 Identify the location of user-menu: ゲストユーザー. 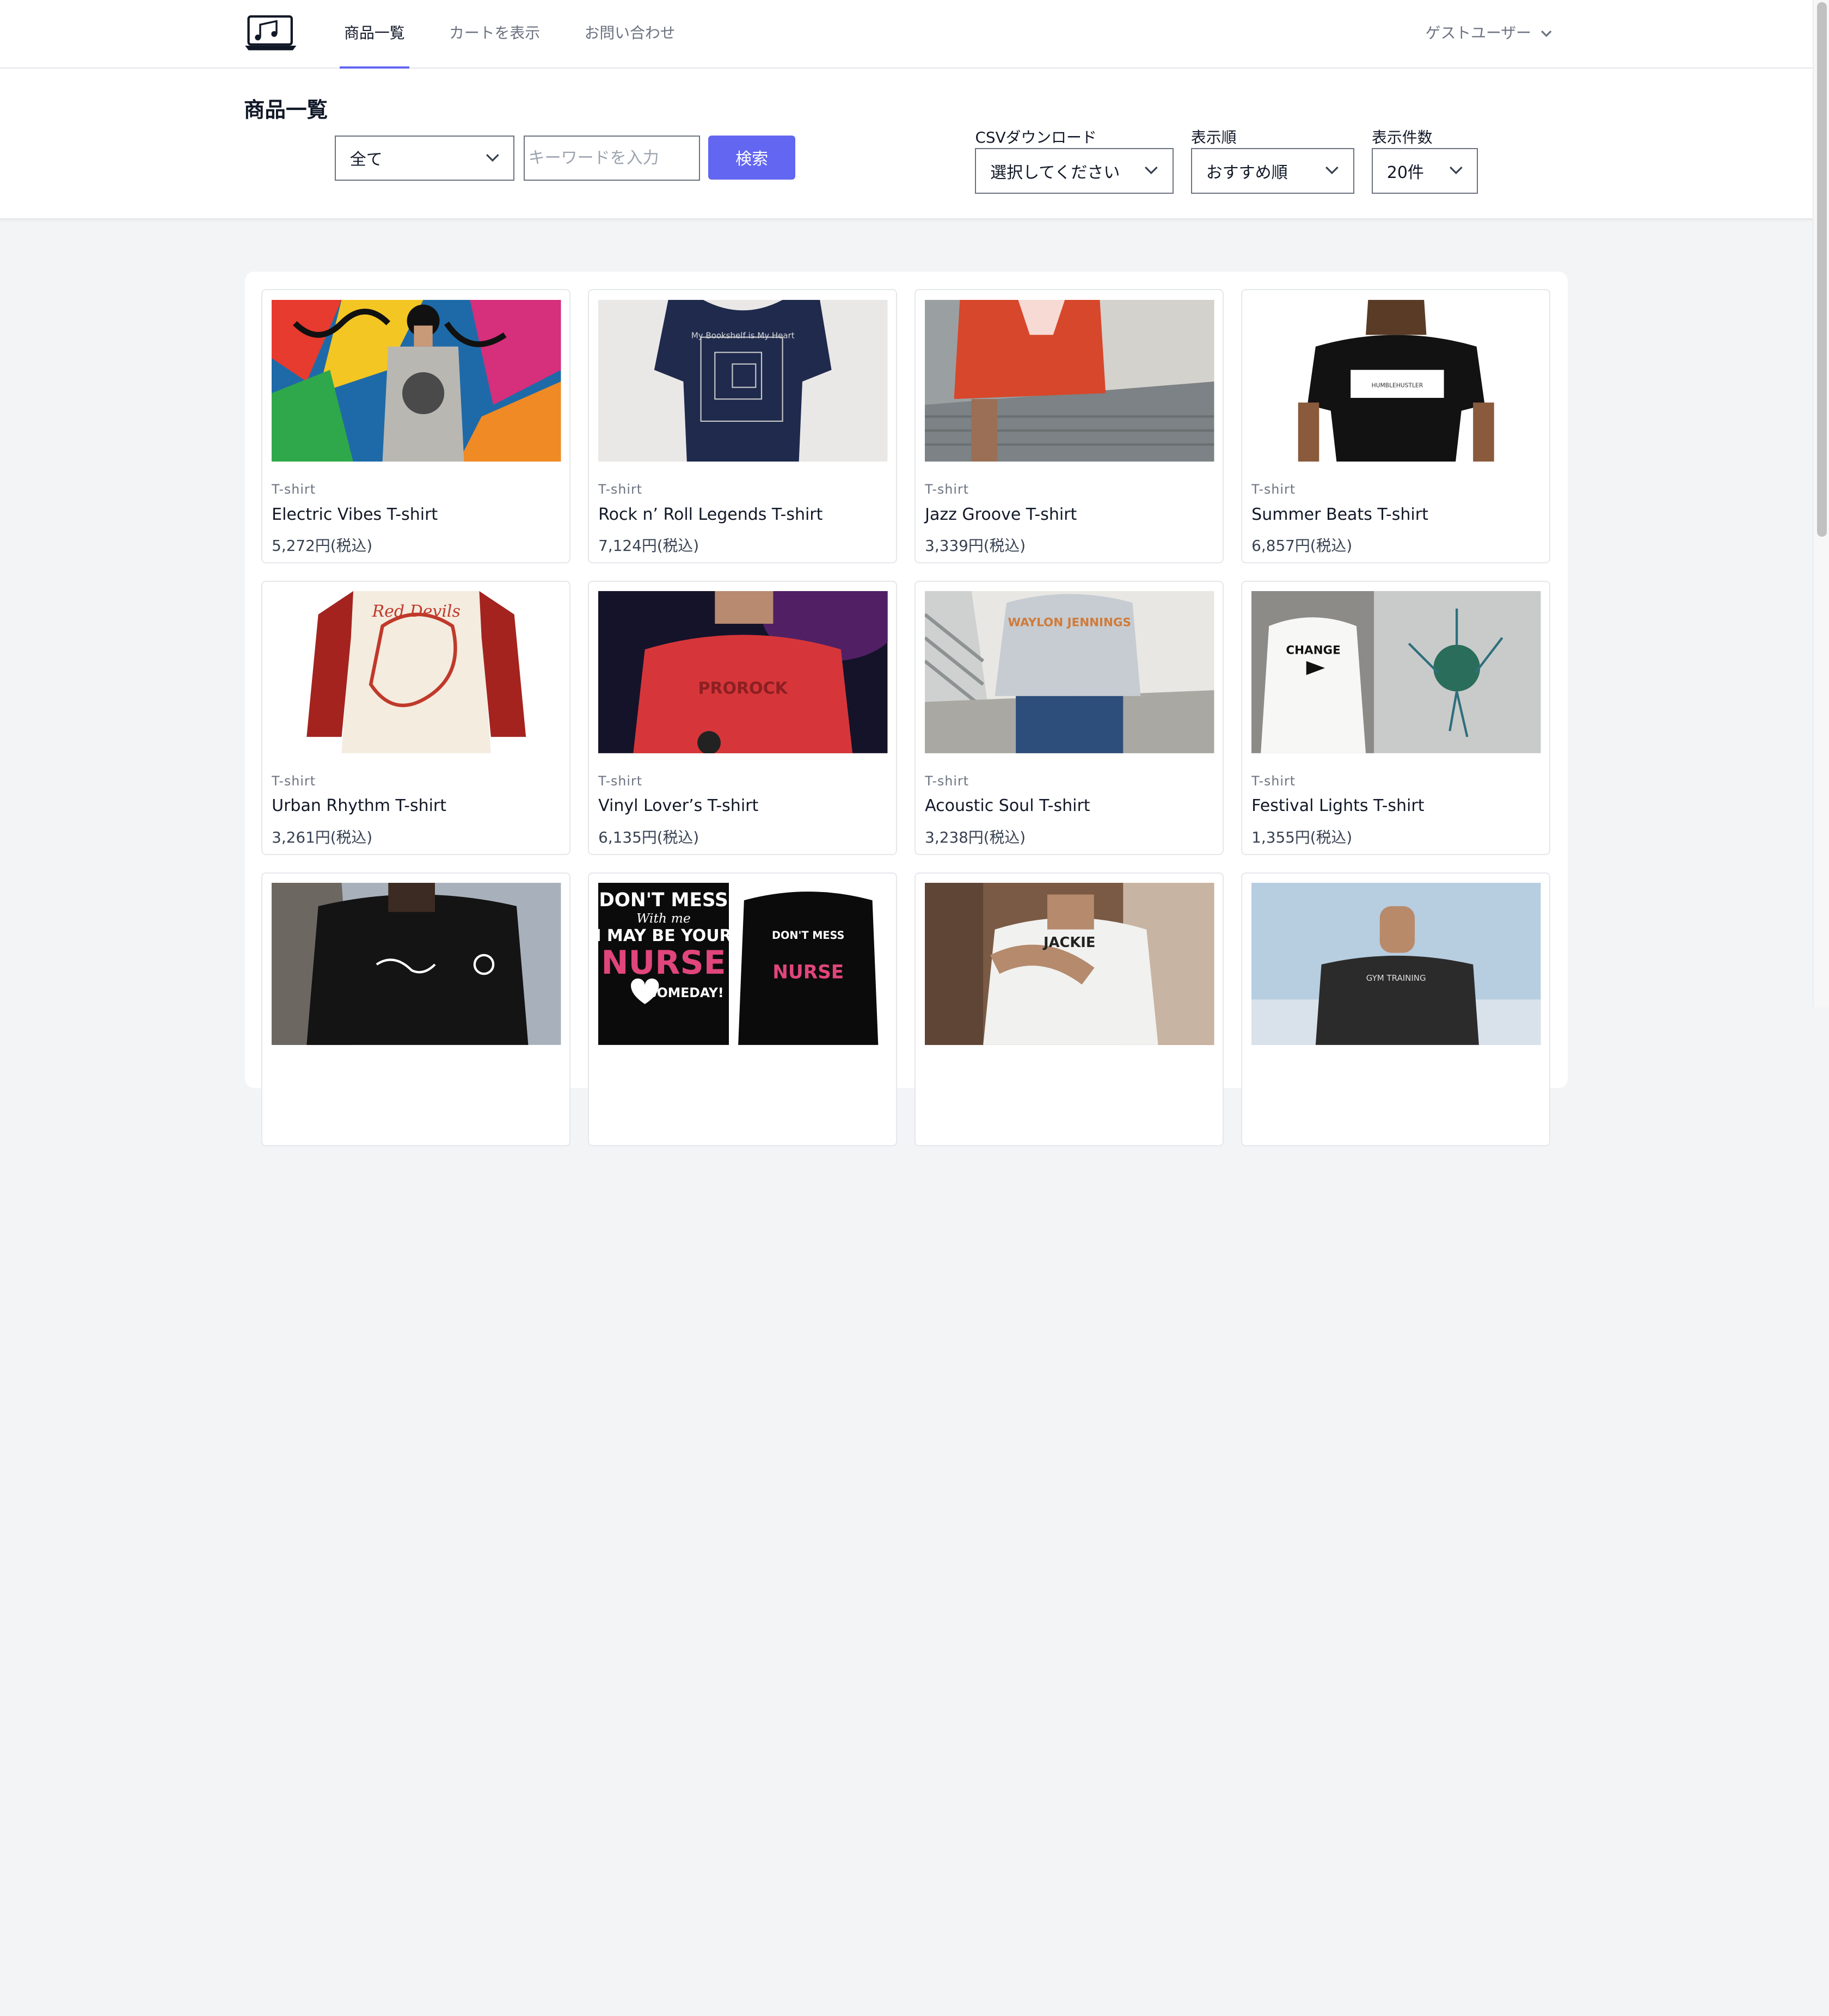
(1489, 34).